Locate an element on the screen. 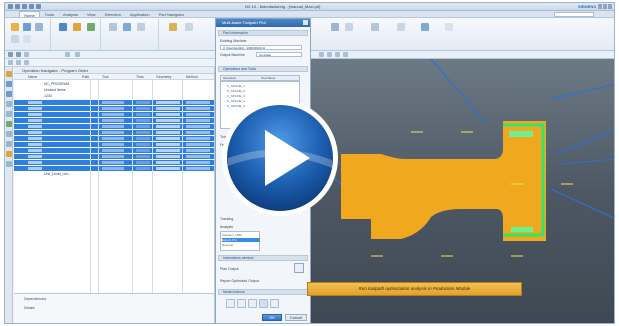  part-icon is located at coordinates (9, 94).